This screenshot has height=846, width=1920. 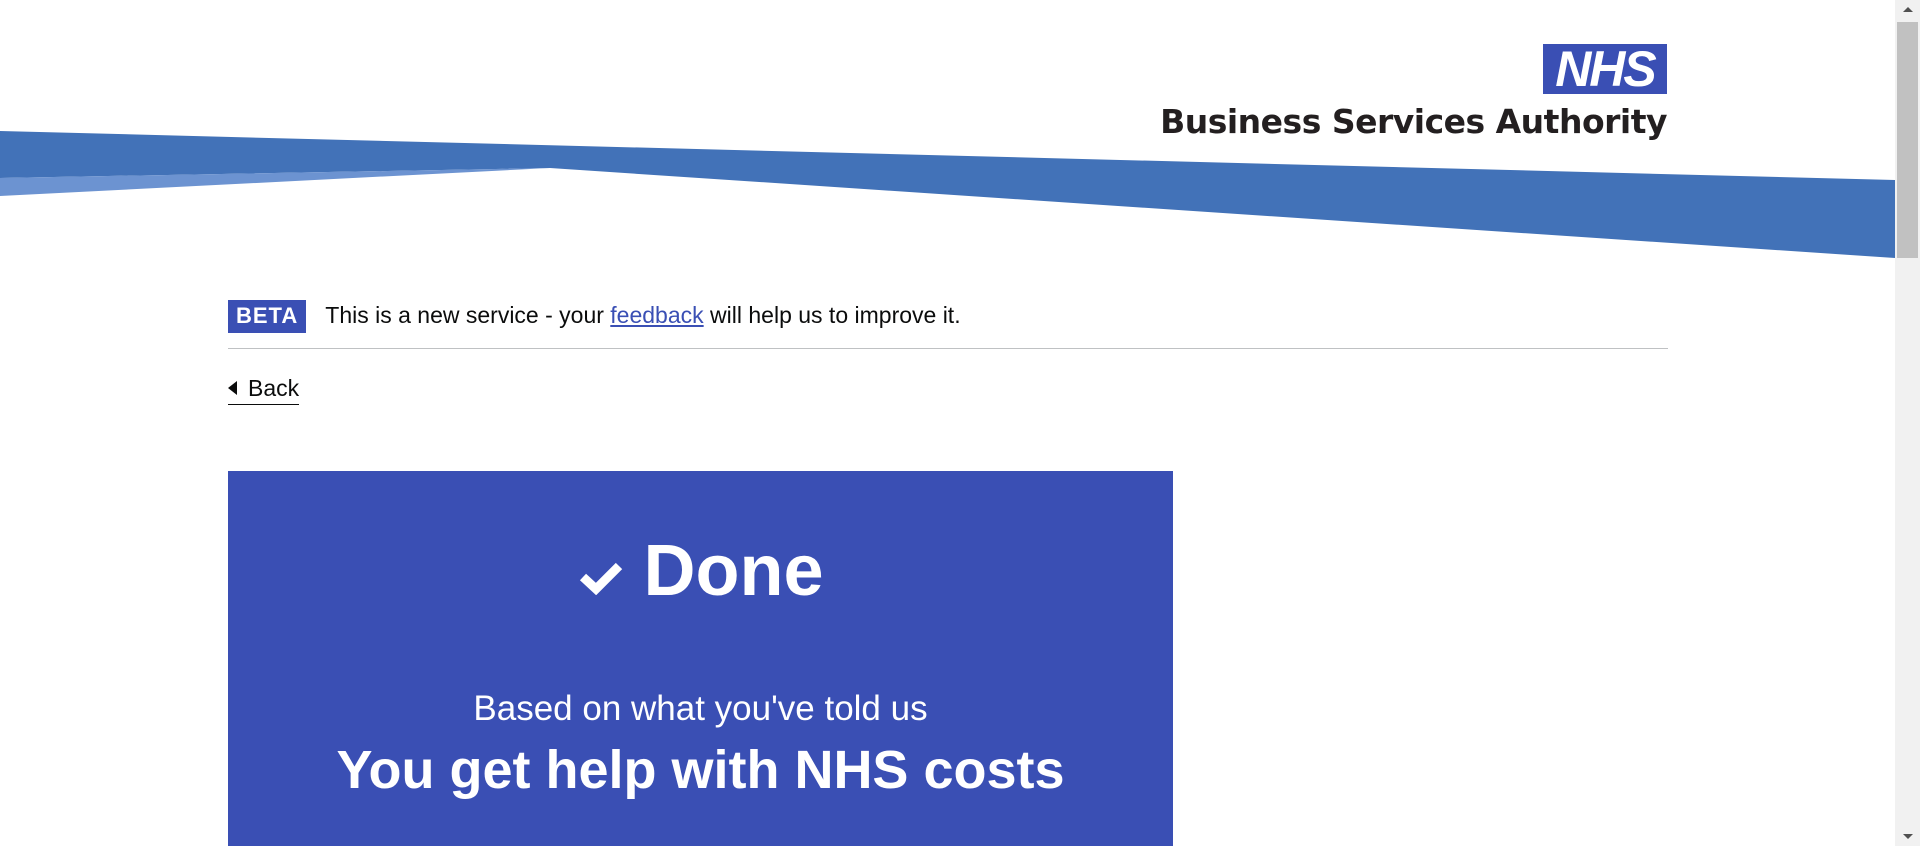 I want to click on logo-text: Business Services Authority, so click(x=1413, y=121).